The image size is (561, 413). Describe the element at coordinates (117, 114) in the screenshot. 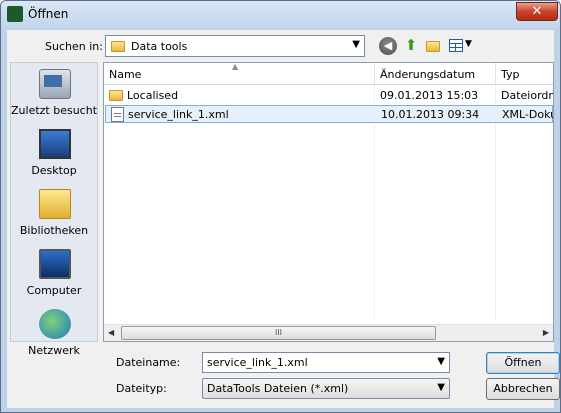

I see `xml-file-icon` at that location.